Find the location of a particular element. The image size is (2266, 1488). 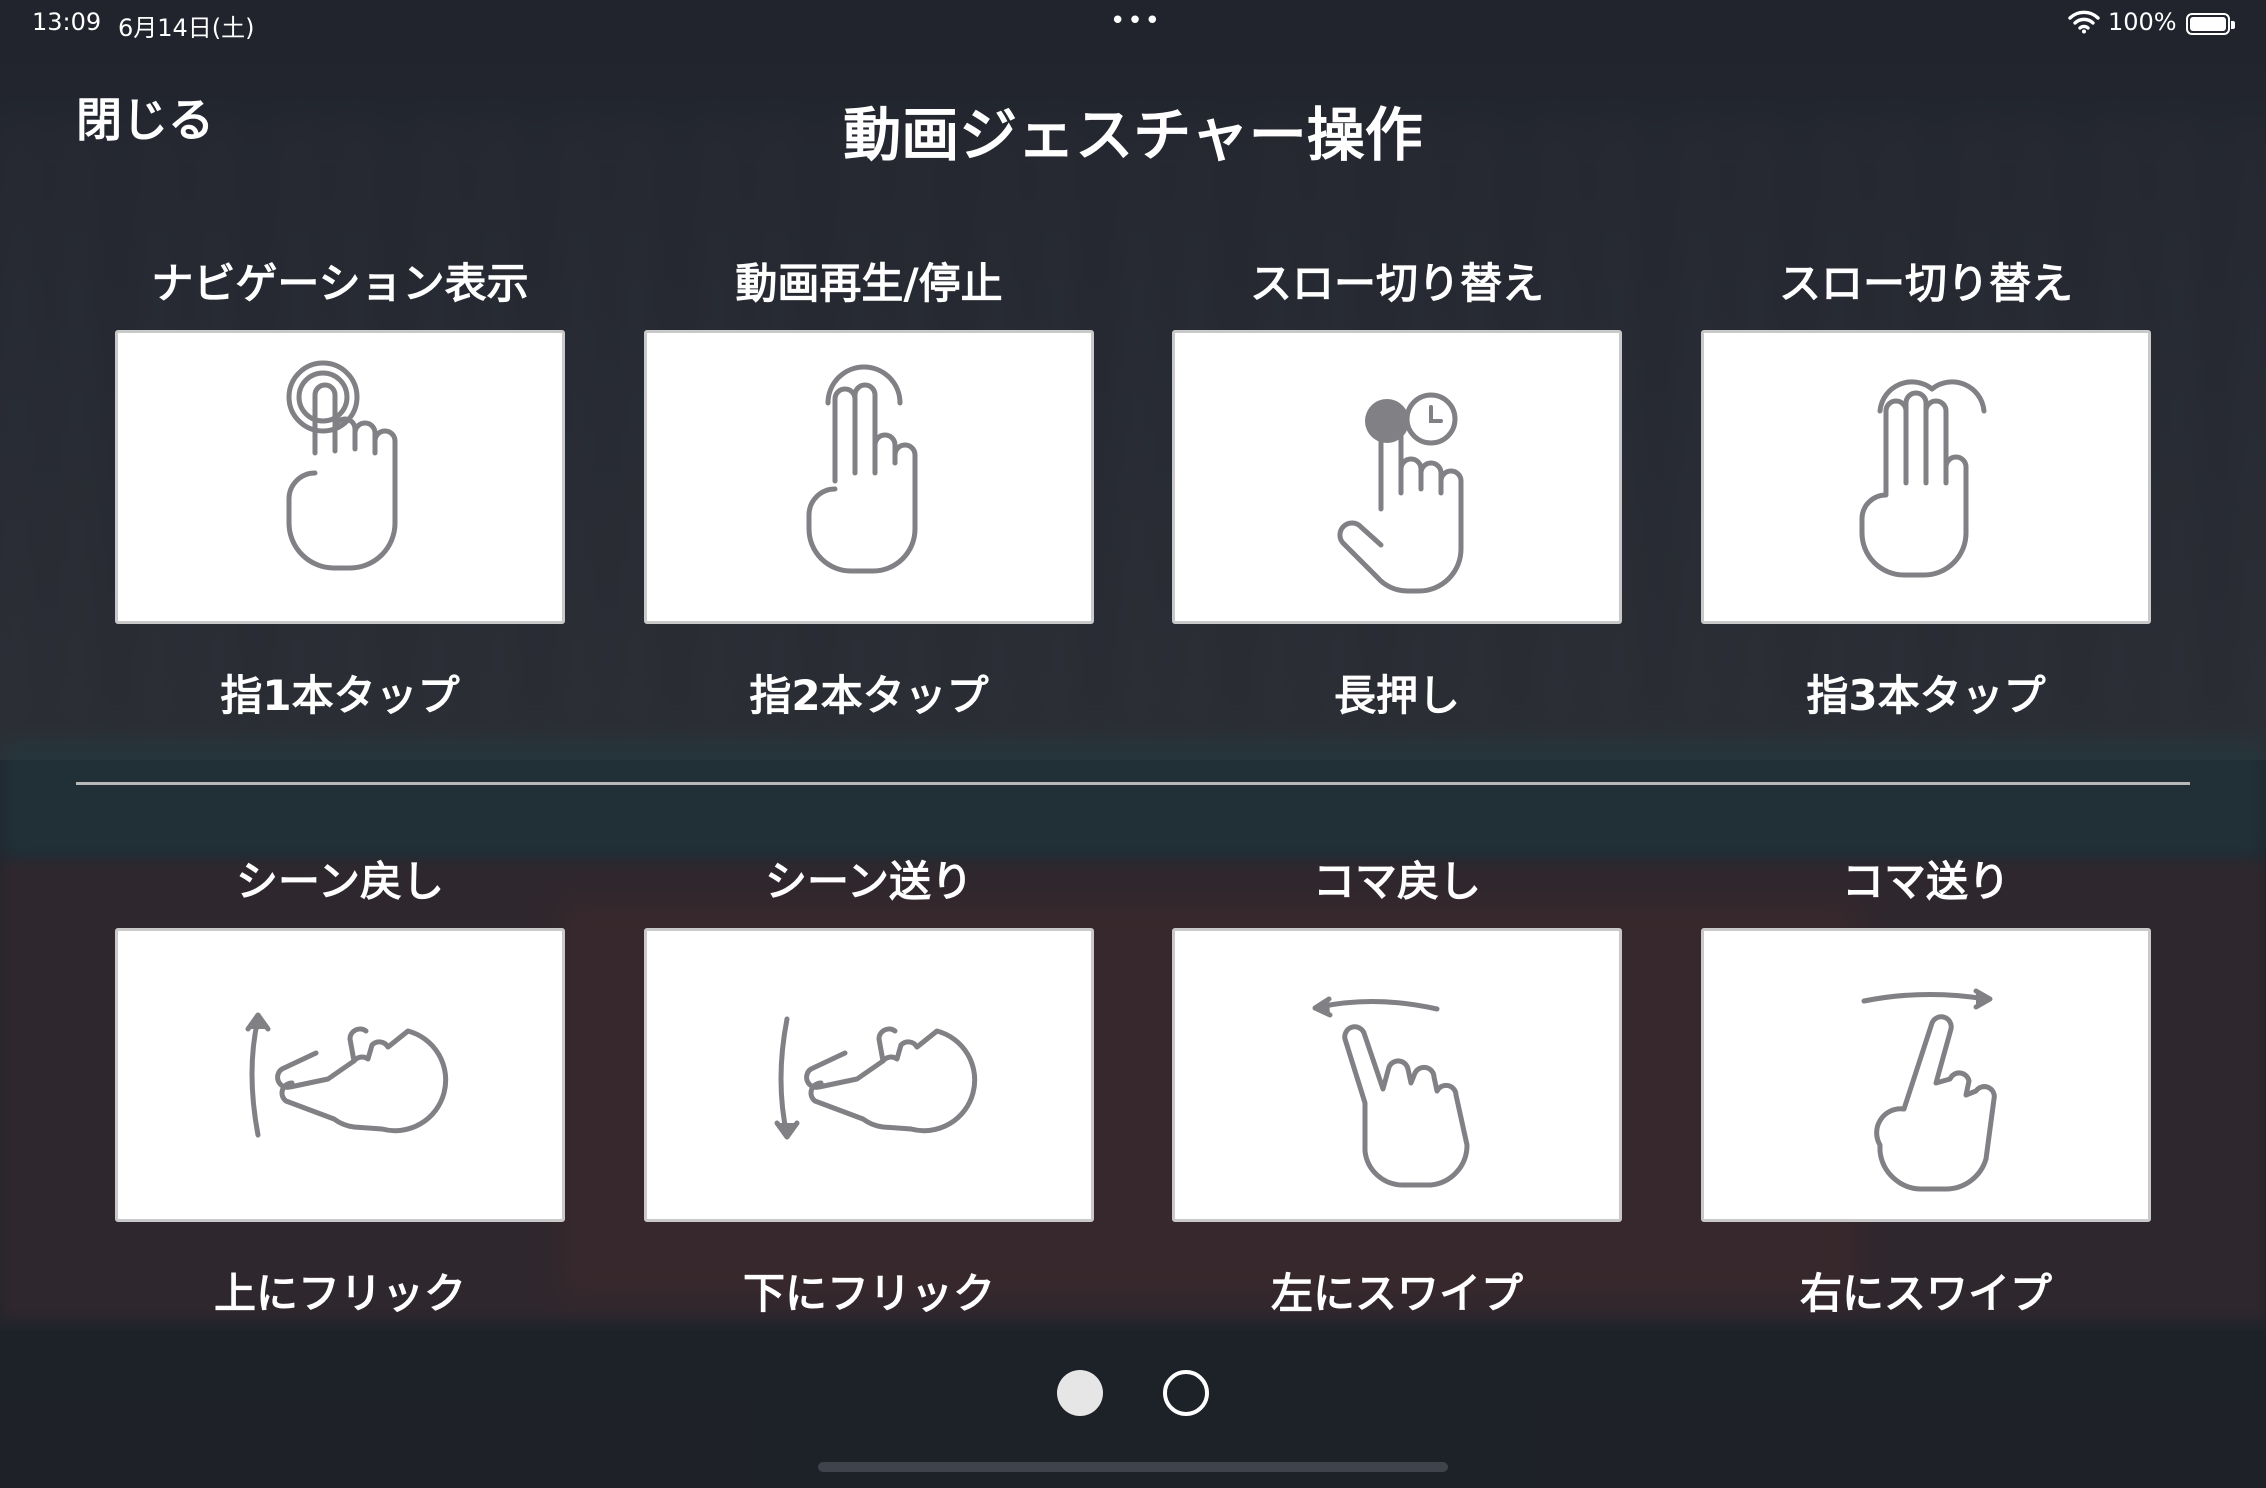

gesture-action-label: ナビゲーション表示 is located at coordinates (340, 283).